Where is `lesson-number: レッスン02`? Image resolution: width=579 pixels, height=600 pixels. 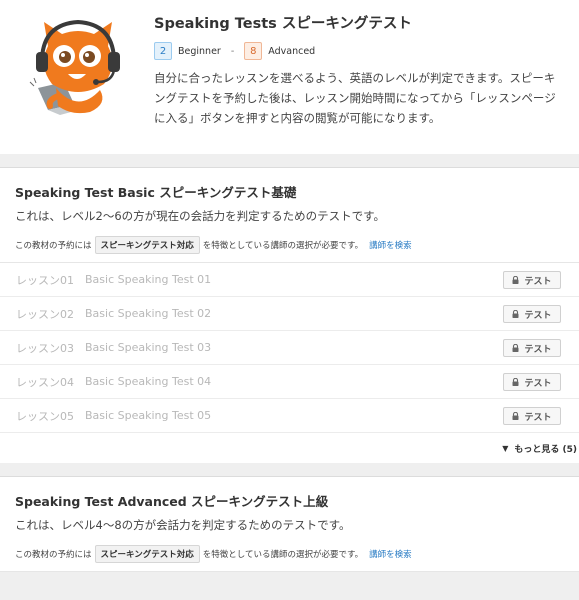 lesson-number: レッスン02 is located at coordinates (45, 314).